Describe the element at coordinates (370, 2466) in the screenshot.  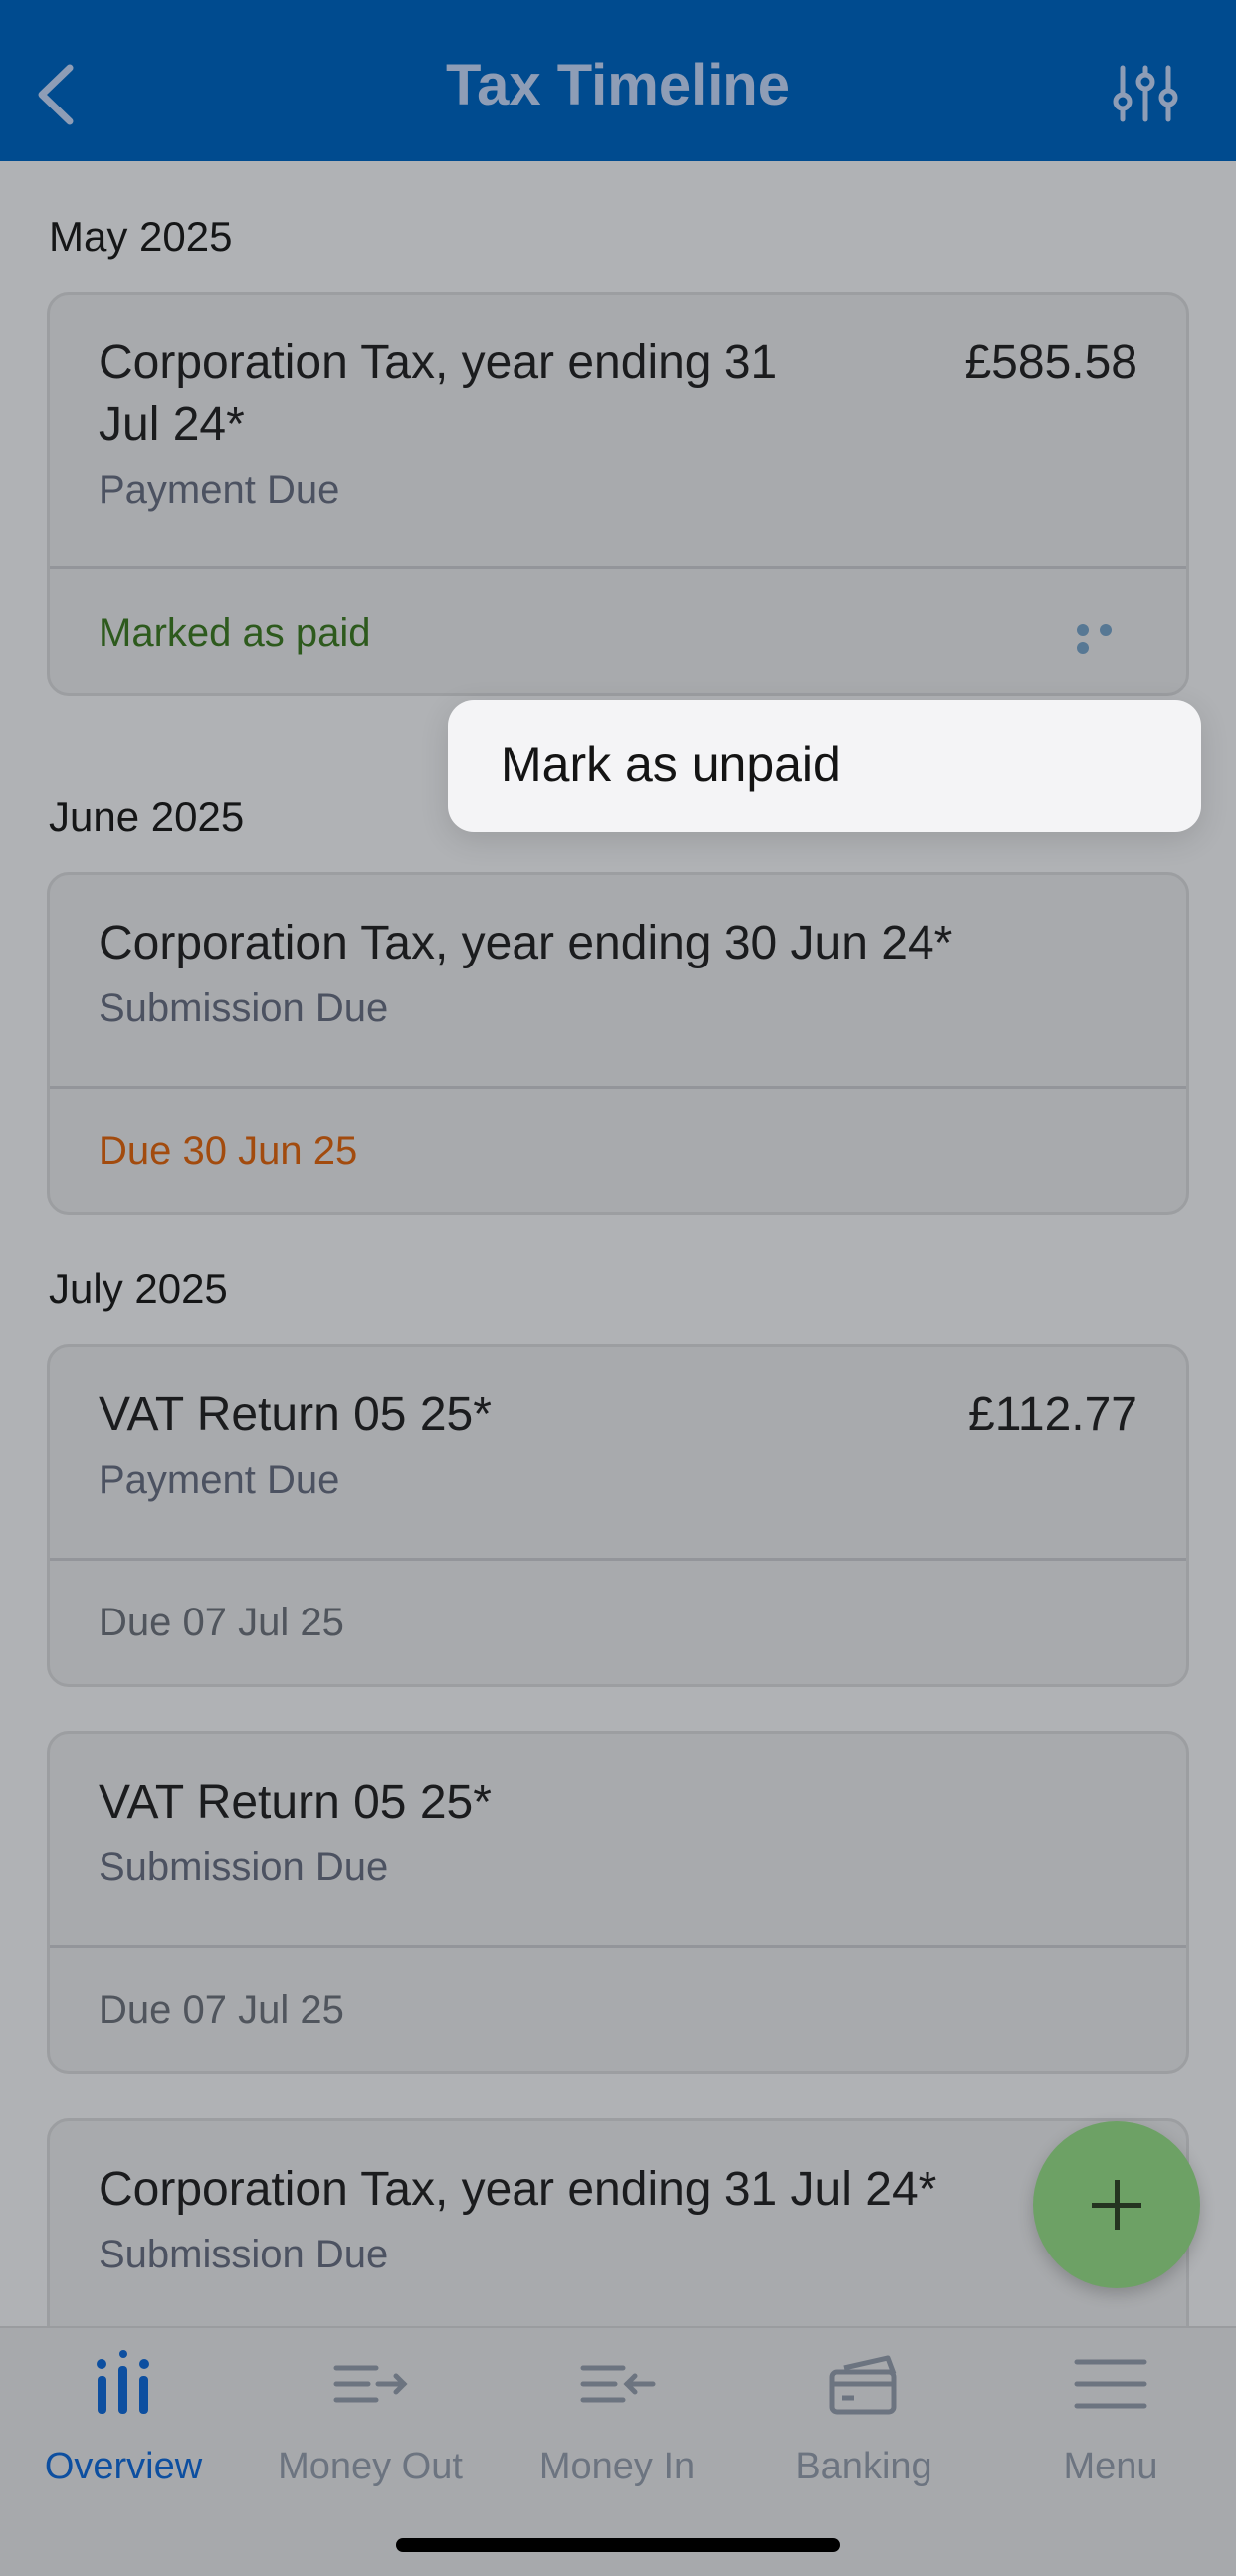
I see `tab-label: Money Out` at that location.